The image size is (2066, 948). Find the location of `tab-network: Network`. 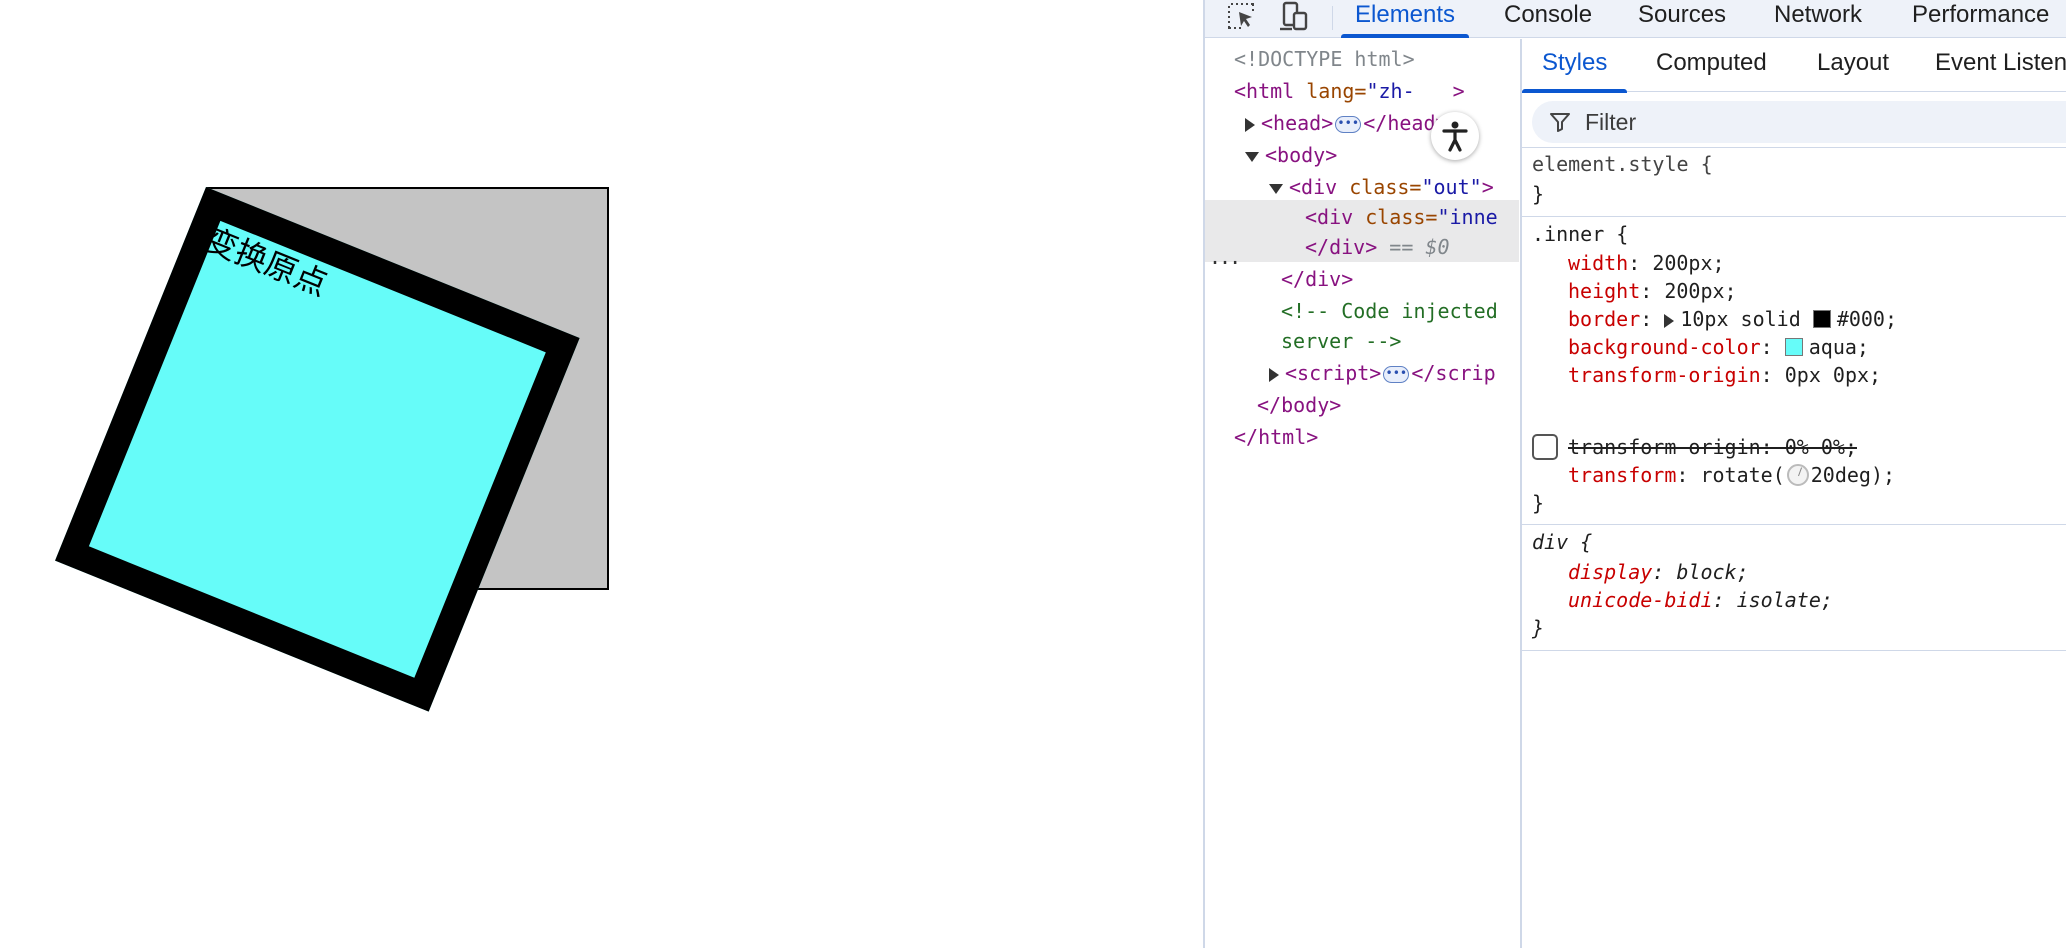

tab-network: Network is located at coordinates (1818, 19).